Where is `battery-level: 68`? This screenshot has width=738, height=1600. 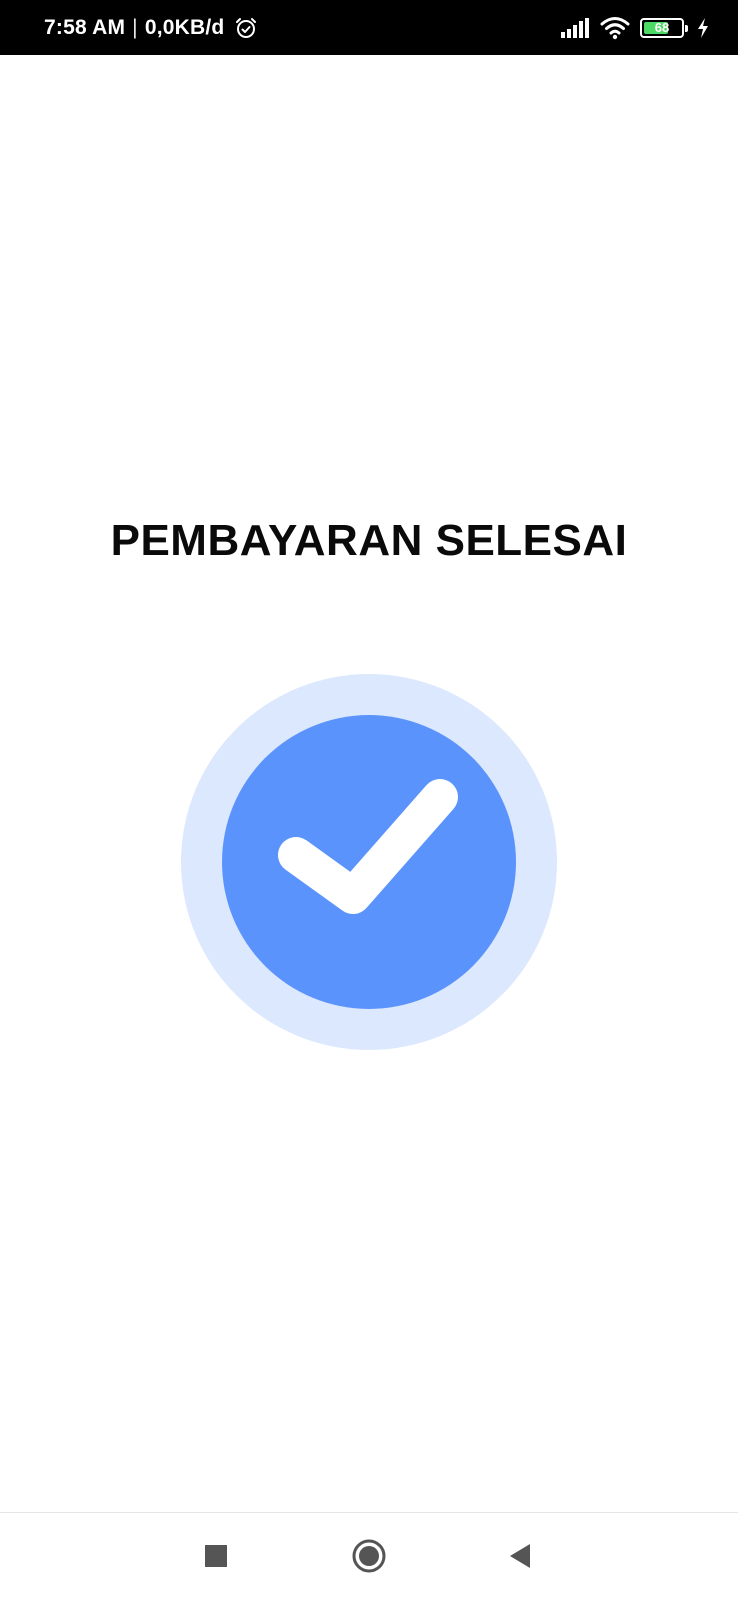 battery-level: 68 is located at coordinates (662, 27).